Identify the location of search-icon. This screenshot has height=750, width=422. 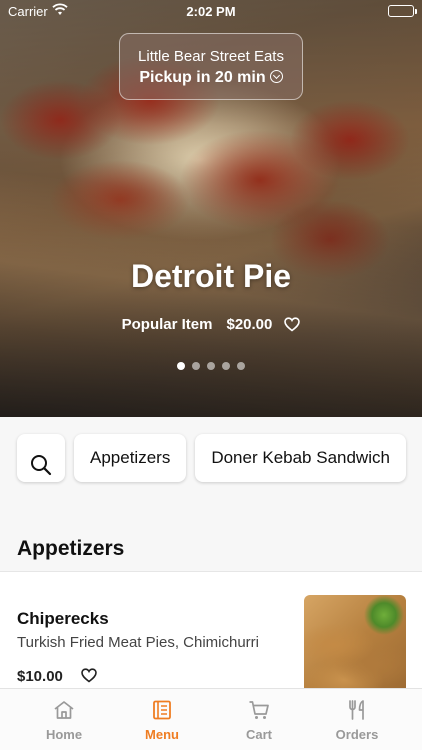
(41, 465).